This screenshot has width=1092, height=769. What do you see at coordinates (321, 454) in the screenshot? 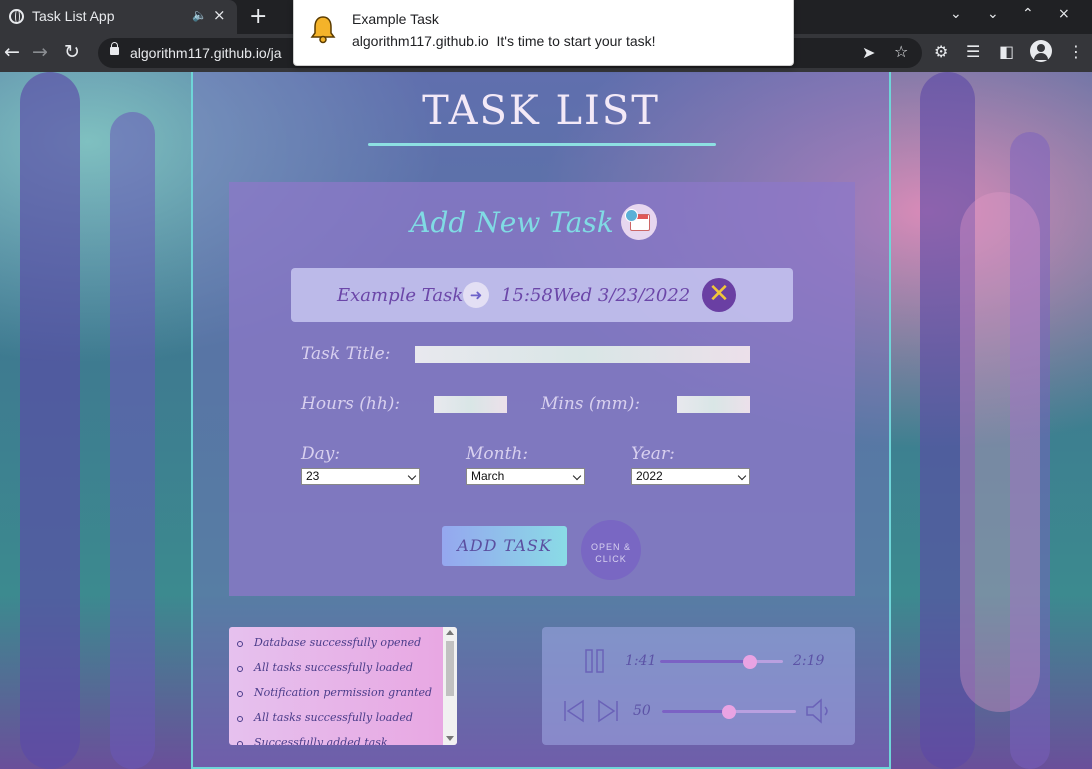
I see `day-label: Day:` at bounding box center [321, 454].